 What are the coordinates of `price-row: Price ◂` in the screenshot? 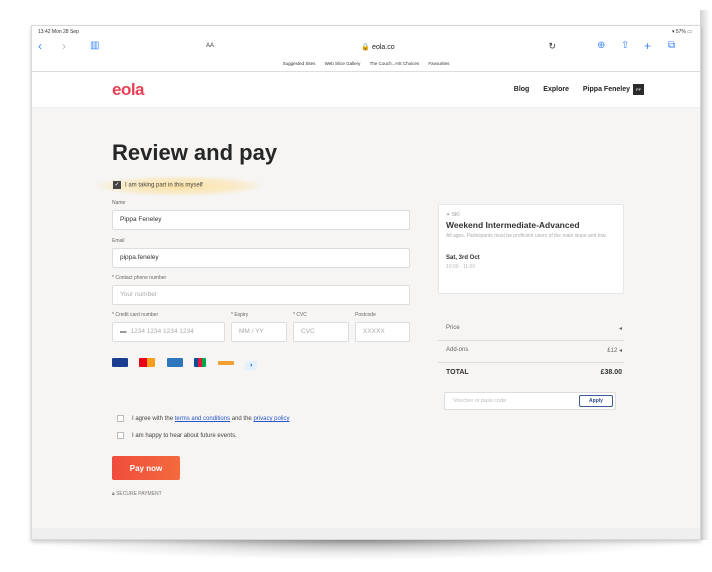 It's located at (534, 328).